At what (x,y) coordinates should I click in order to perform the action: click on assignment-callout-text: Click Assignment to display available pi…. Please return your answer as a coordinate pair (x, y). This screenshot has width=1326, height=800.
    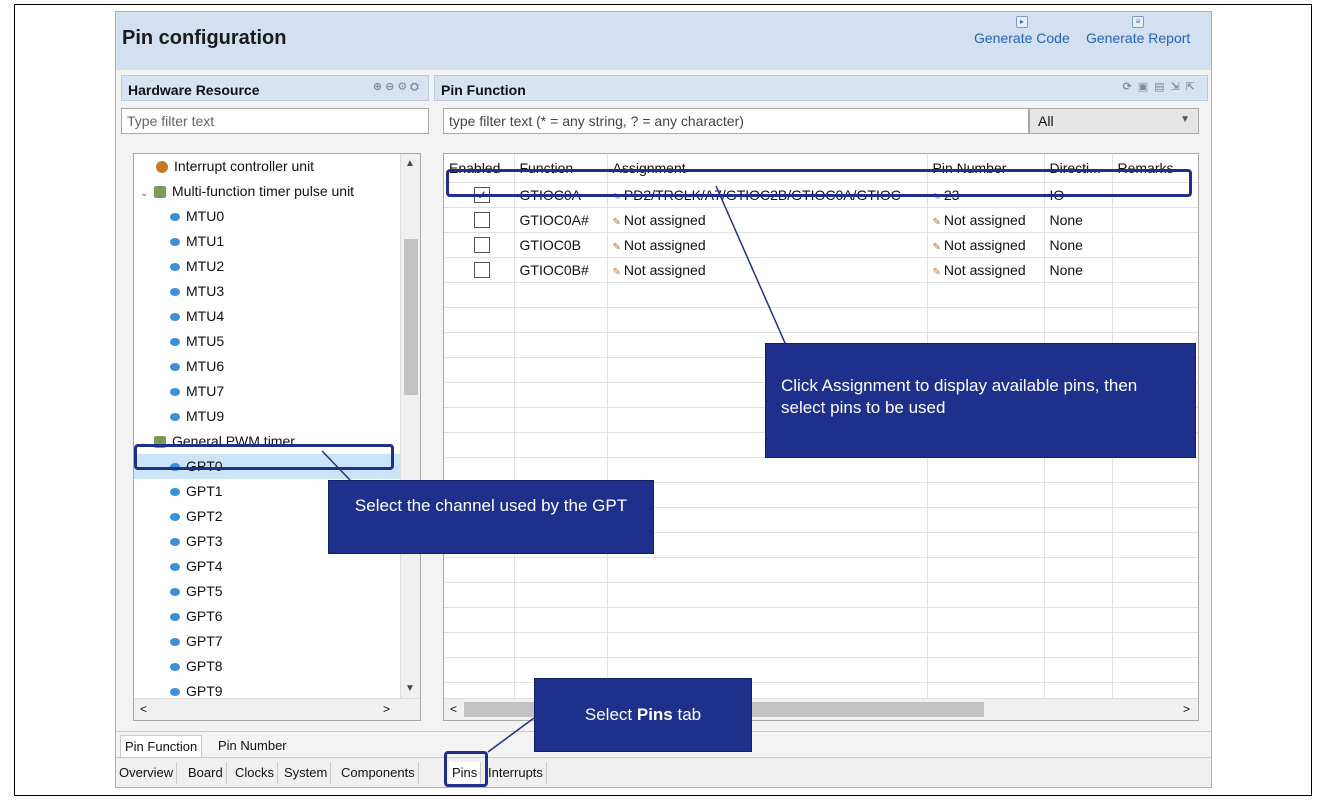
    Looking at the image, I should click on (959, 396).